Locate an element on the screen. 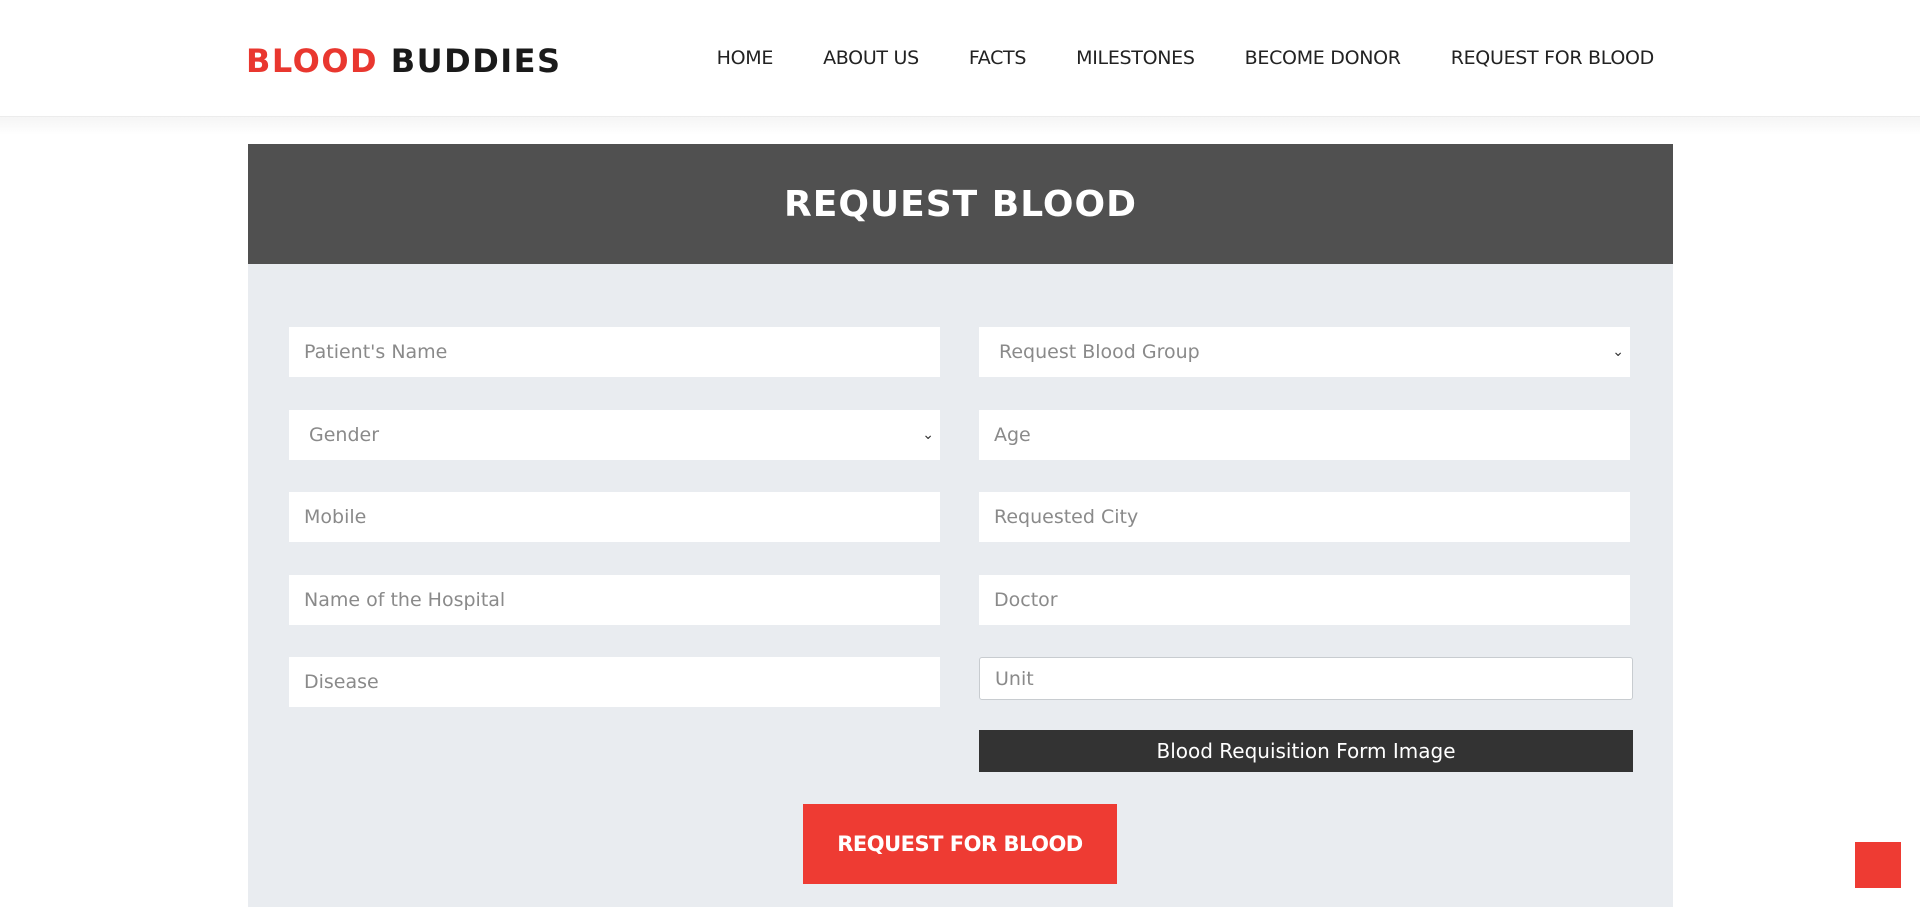  nav-become-donor: BECOME DONOR is located at coordinates (1323, 58).